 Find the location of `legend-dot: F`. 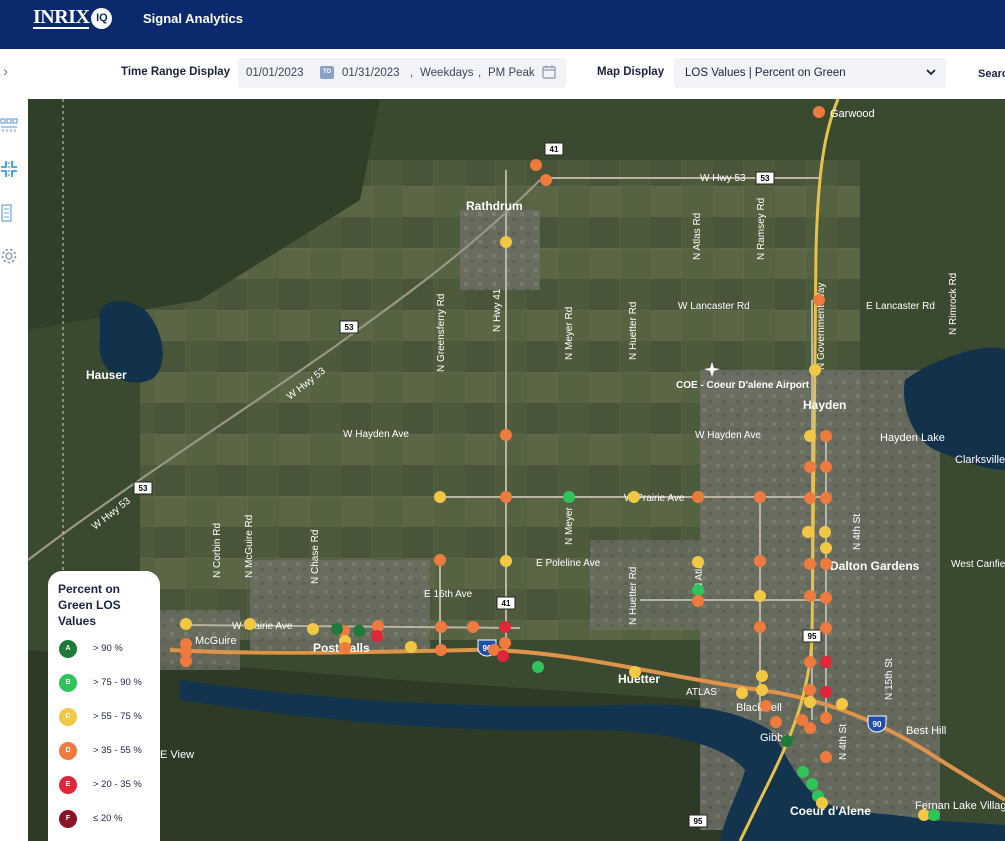

legend-dot: F is located at coordinates (68, 819).